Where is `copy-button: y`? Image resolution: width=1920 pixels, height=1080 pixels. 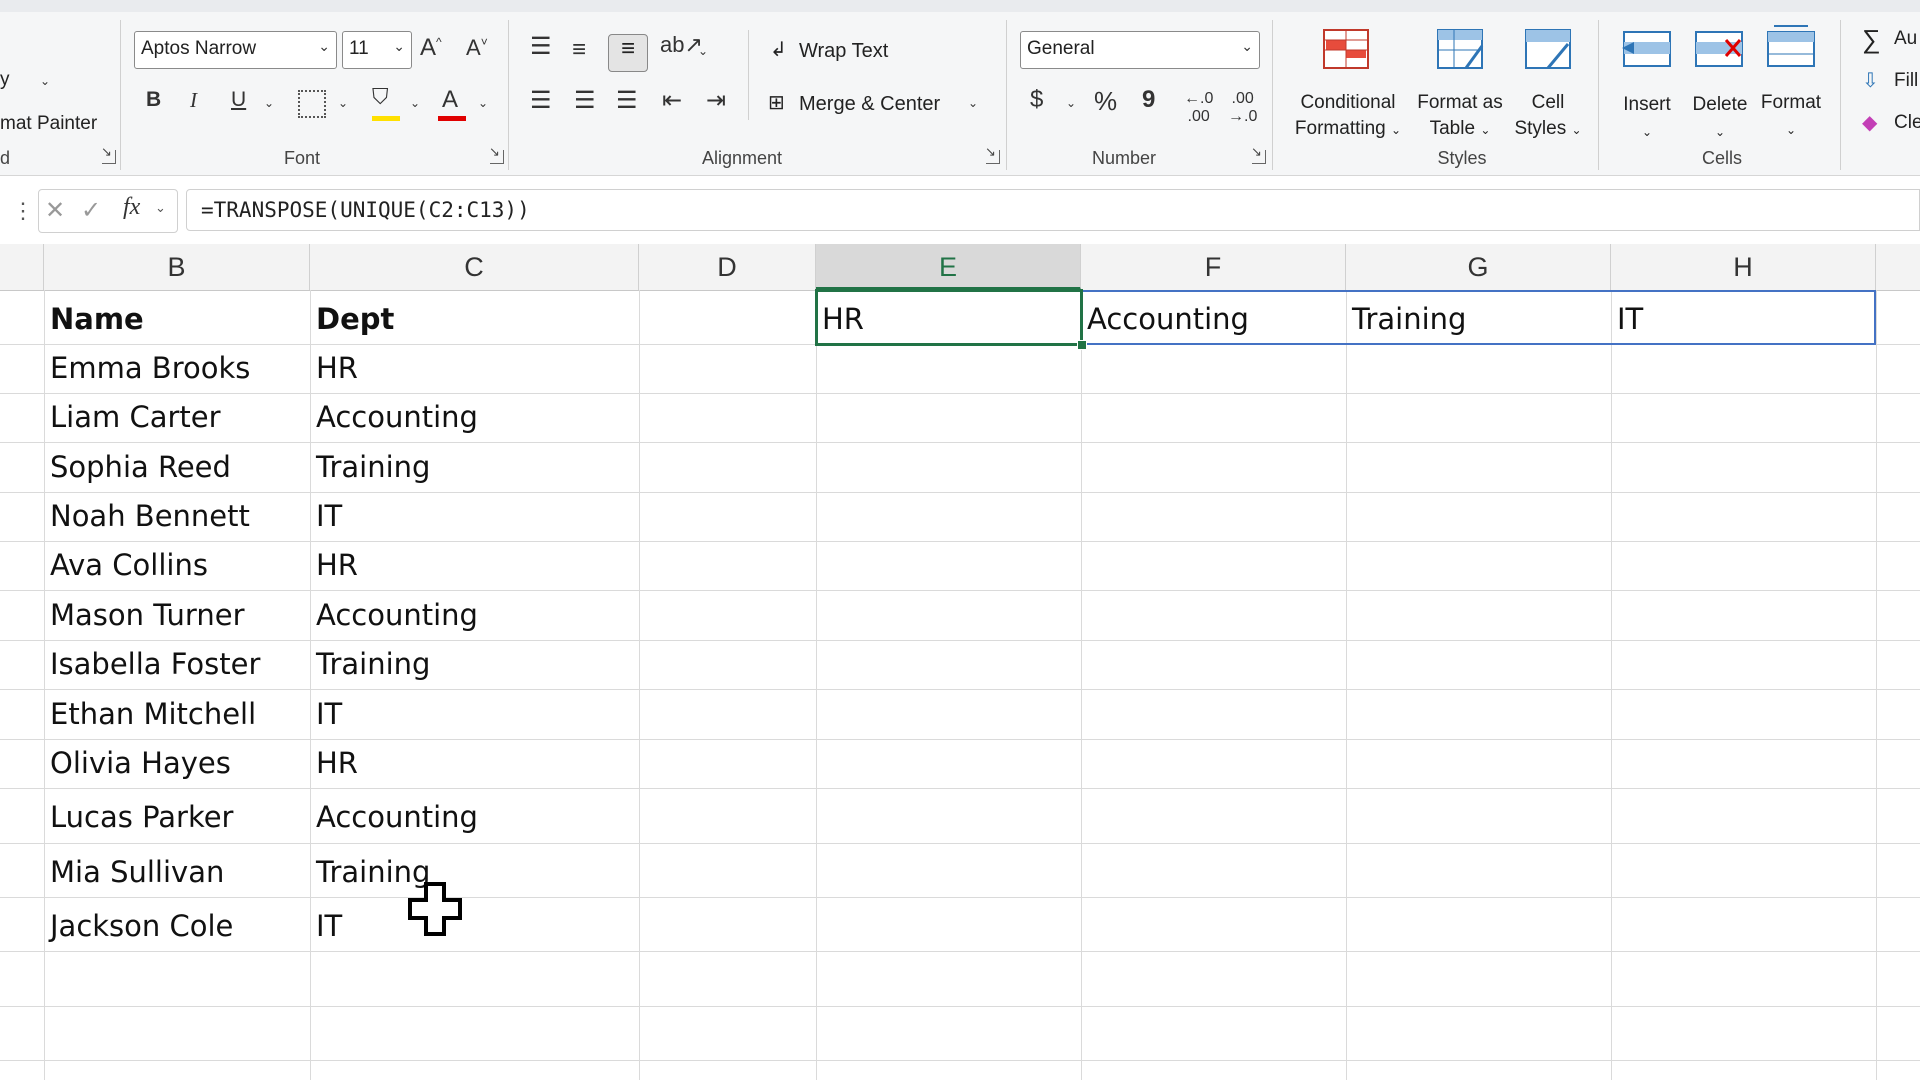 copy-button: y is located at coordinates (5, 80).